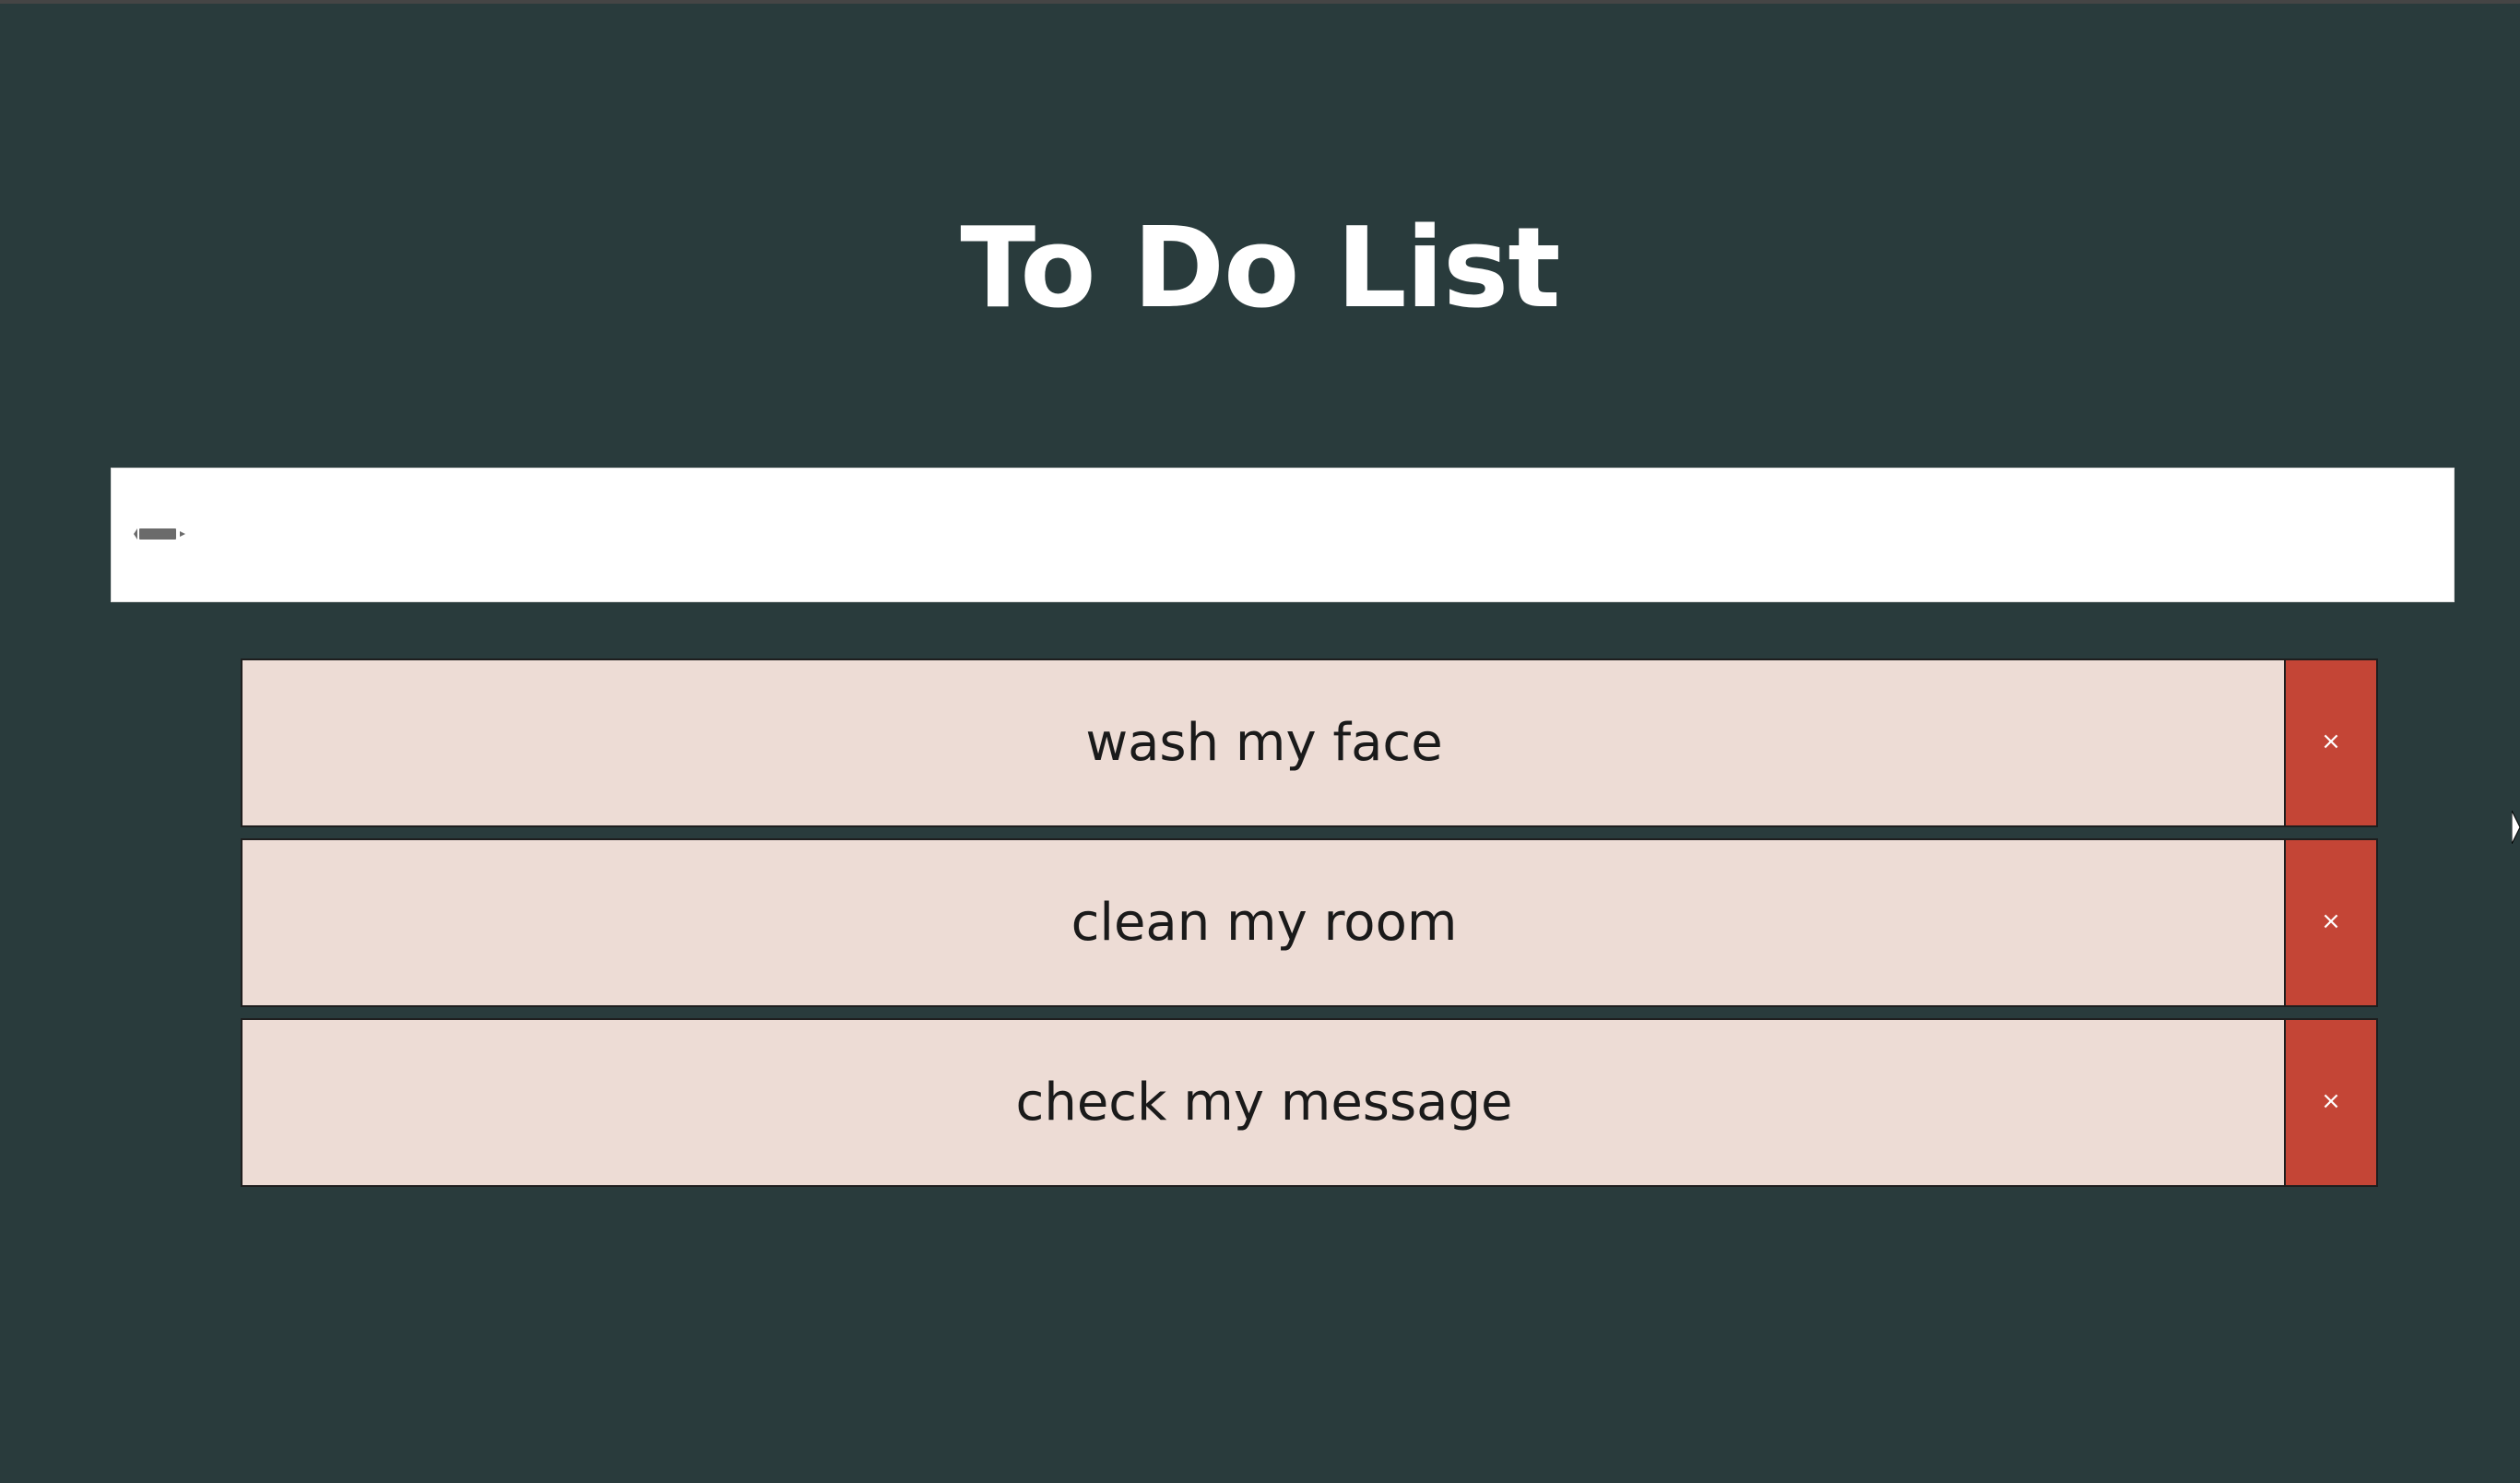 Image resolution: width=2520 pixels, height=1483 pixels. I want to click on new-task-field, so click(1283, 535).